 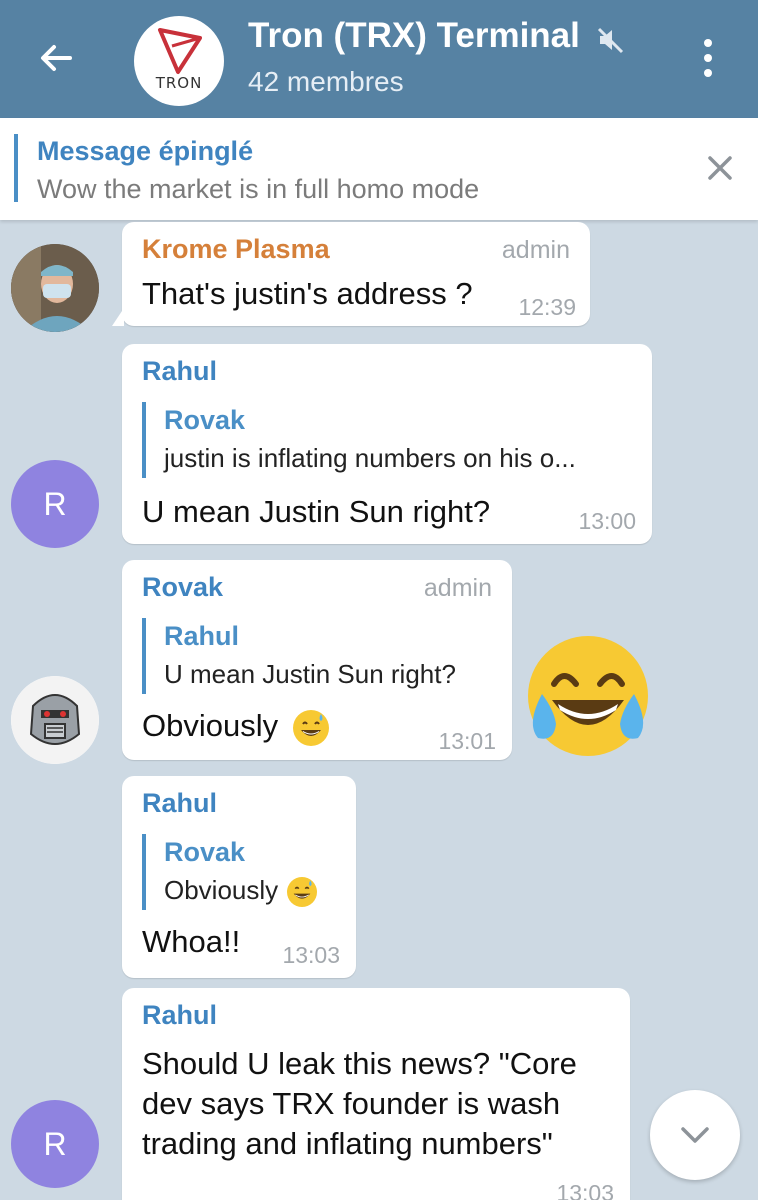 What do you see at coordinates (191, 941) in the screenshot?
I see `message-text: Whoa!!` at bounding box center [191, 941].